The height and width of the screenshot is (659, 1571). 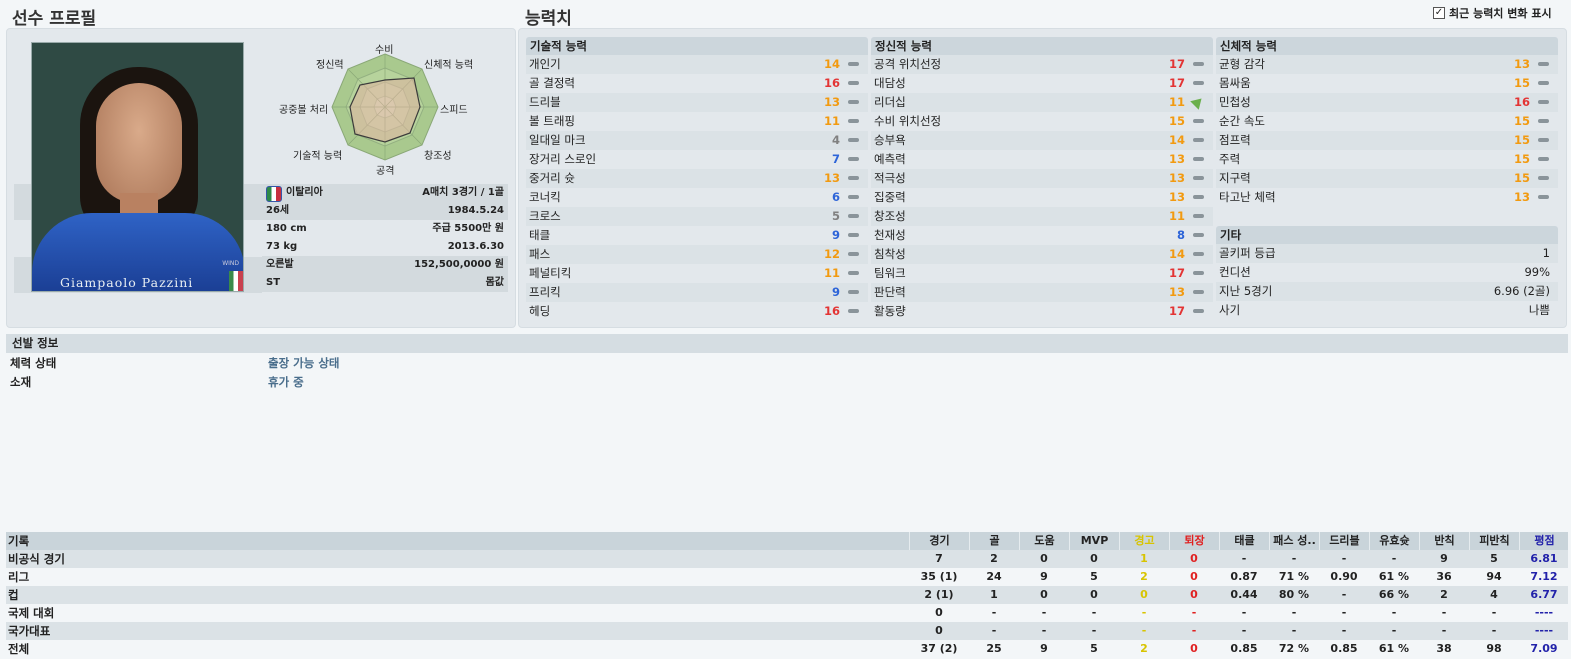 What do you see at coordinates (697, 292) in the screenshot?
I see `attribute-row: 프리킥 9` at bounding box center [697, 292].